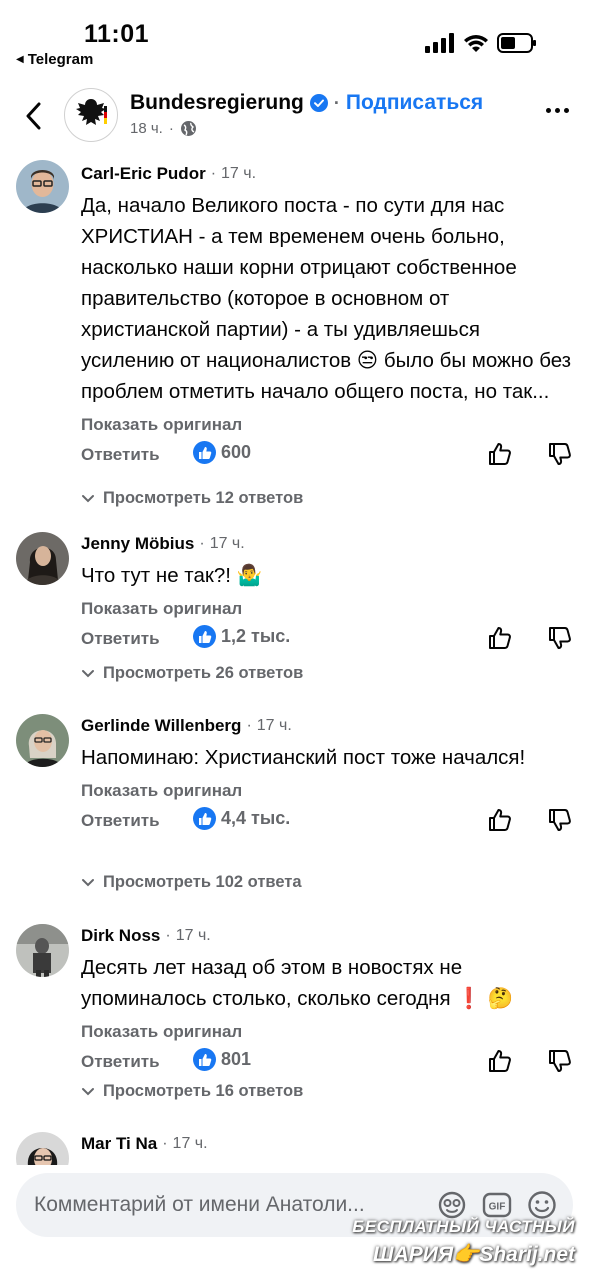 This screenshot has width=589, height=1280. Describe the element at coordinates (327, 174) in the screenshot. I see `comment-header: Carl-Eric Pudor · 17 ч.` at that location.